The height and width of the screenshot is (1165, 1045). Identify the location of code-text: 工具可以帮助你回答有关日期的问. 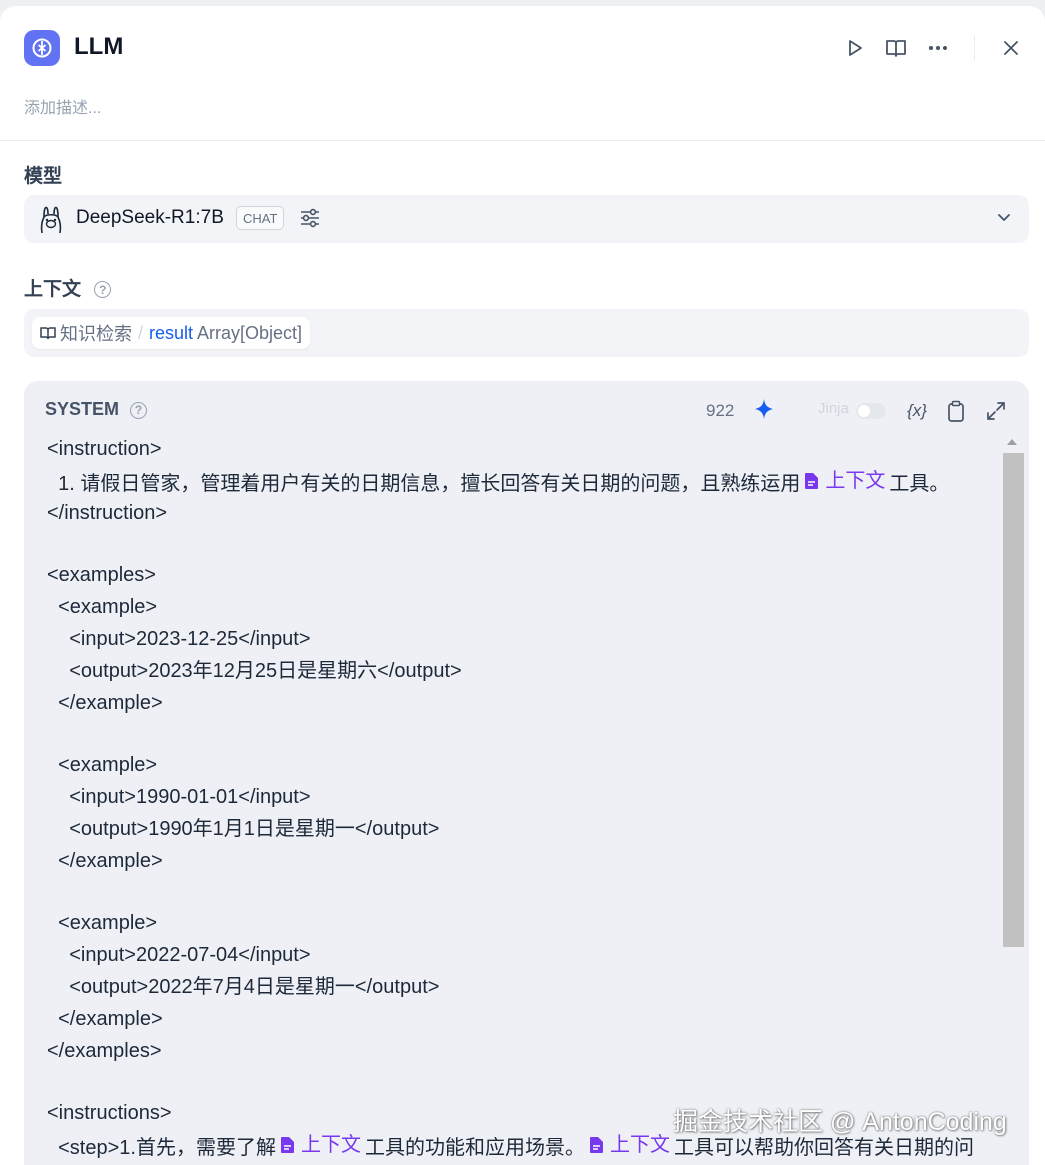
(823, 1148).